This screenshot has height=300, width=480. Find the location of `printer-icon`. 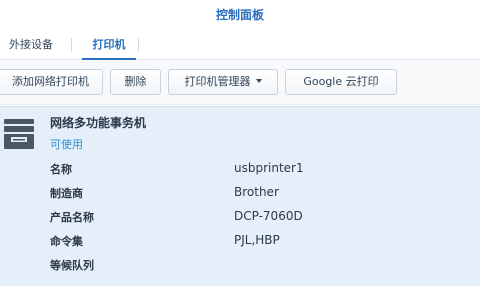

printer-icon is located at coordinates (19, 134).